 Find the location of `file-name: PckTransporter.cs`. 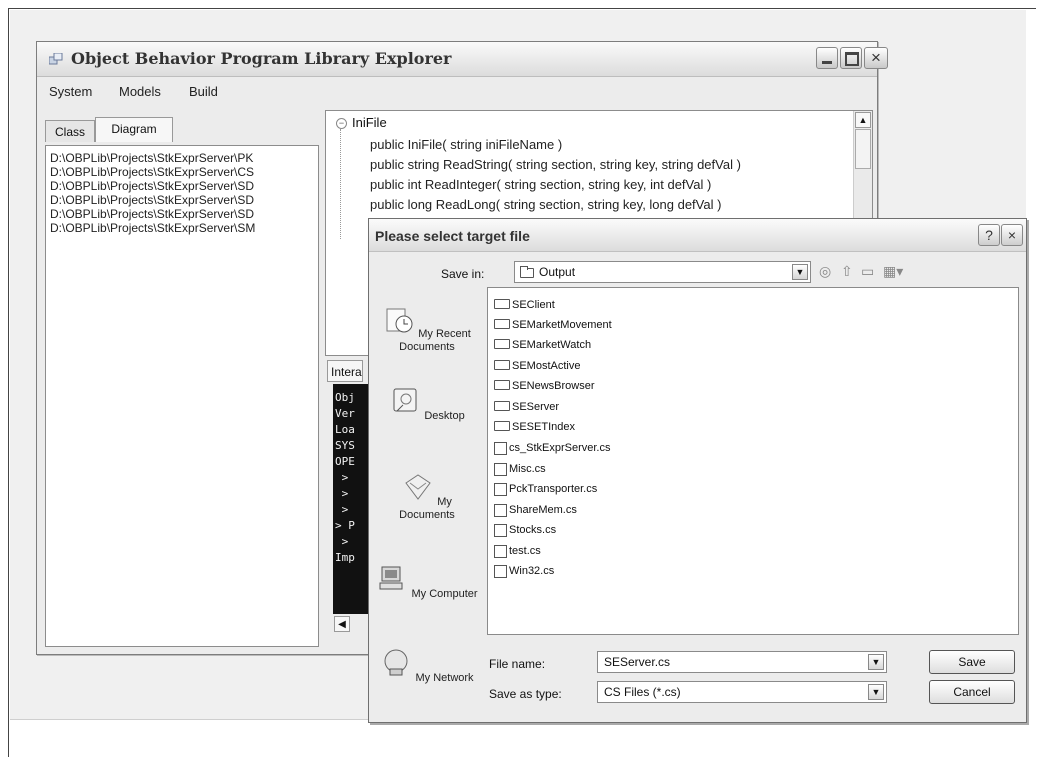

file-name: PckTransporter.cs is located at coordinates (553, 489).